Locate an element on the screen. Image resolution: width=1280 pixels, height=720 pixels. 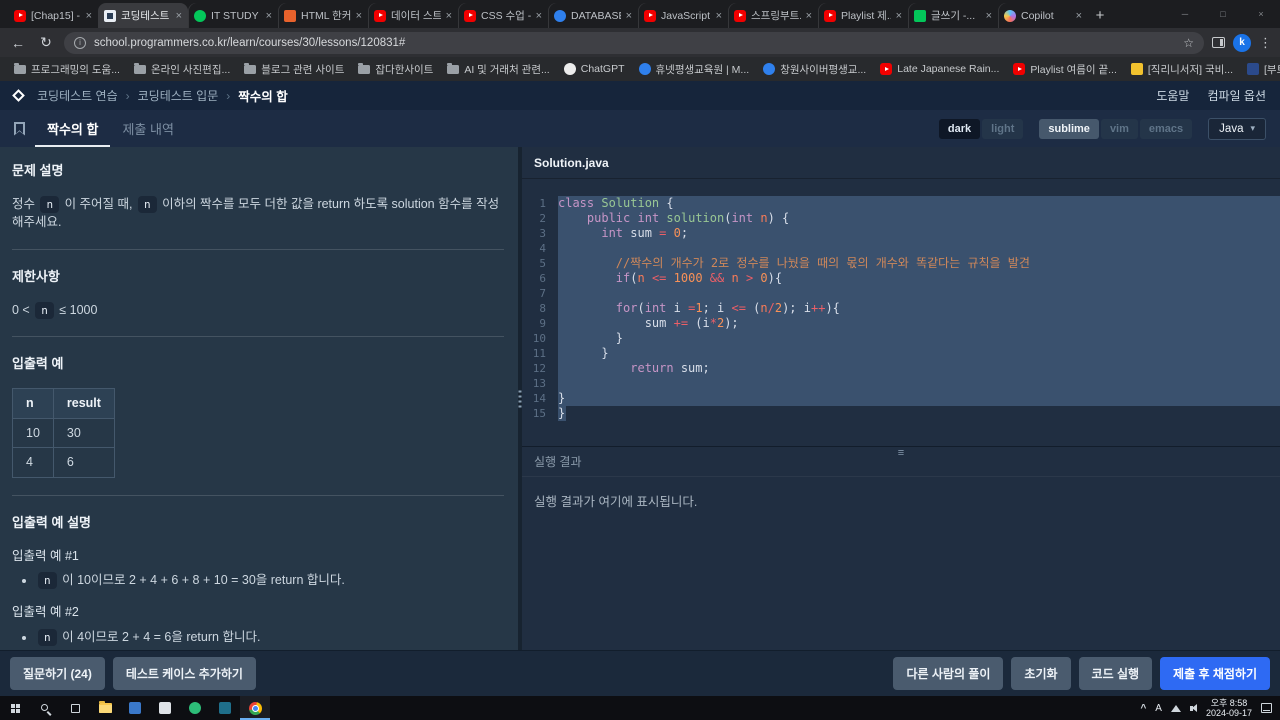
volume-icon is located at coordinates (1193, 707).